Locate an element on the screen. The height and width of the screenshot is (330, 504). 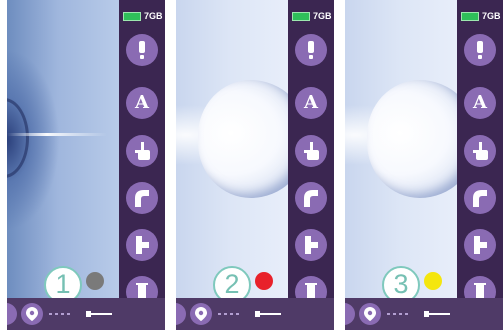
light-glint is located at coordinates (57, 134).